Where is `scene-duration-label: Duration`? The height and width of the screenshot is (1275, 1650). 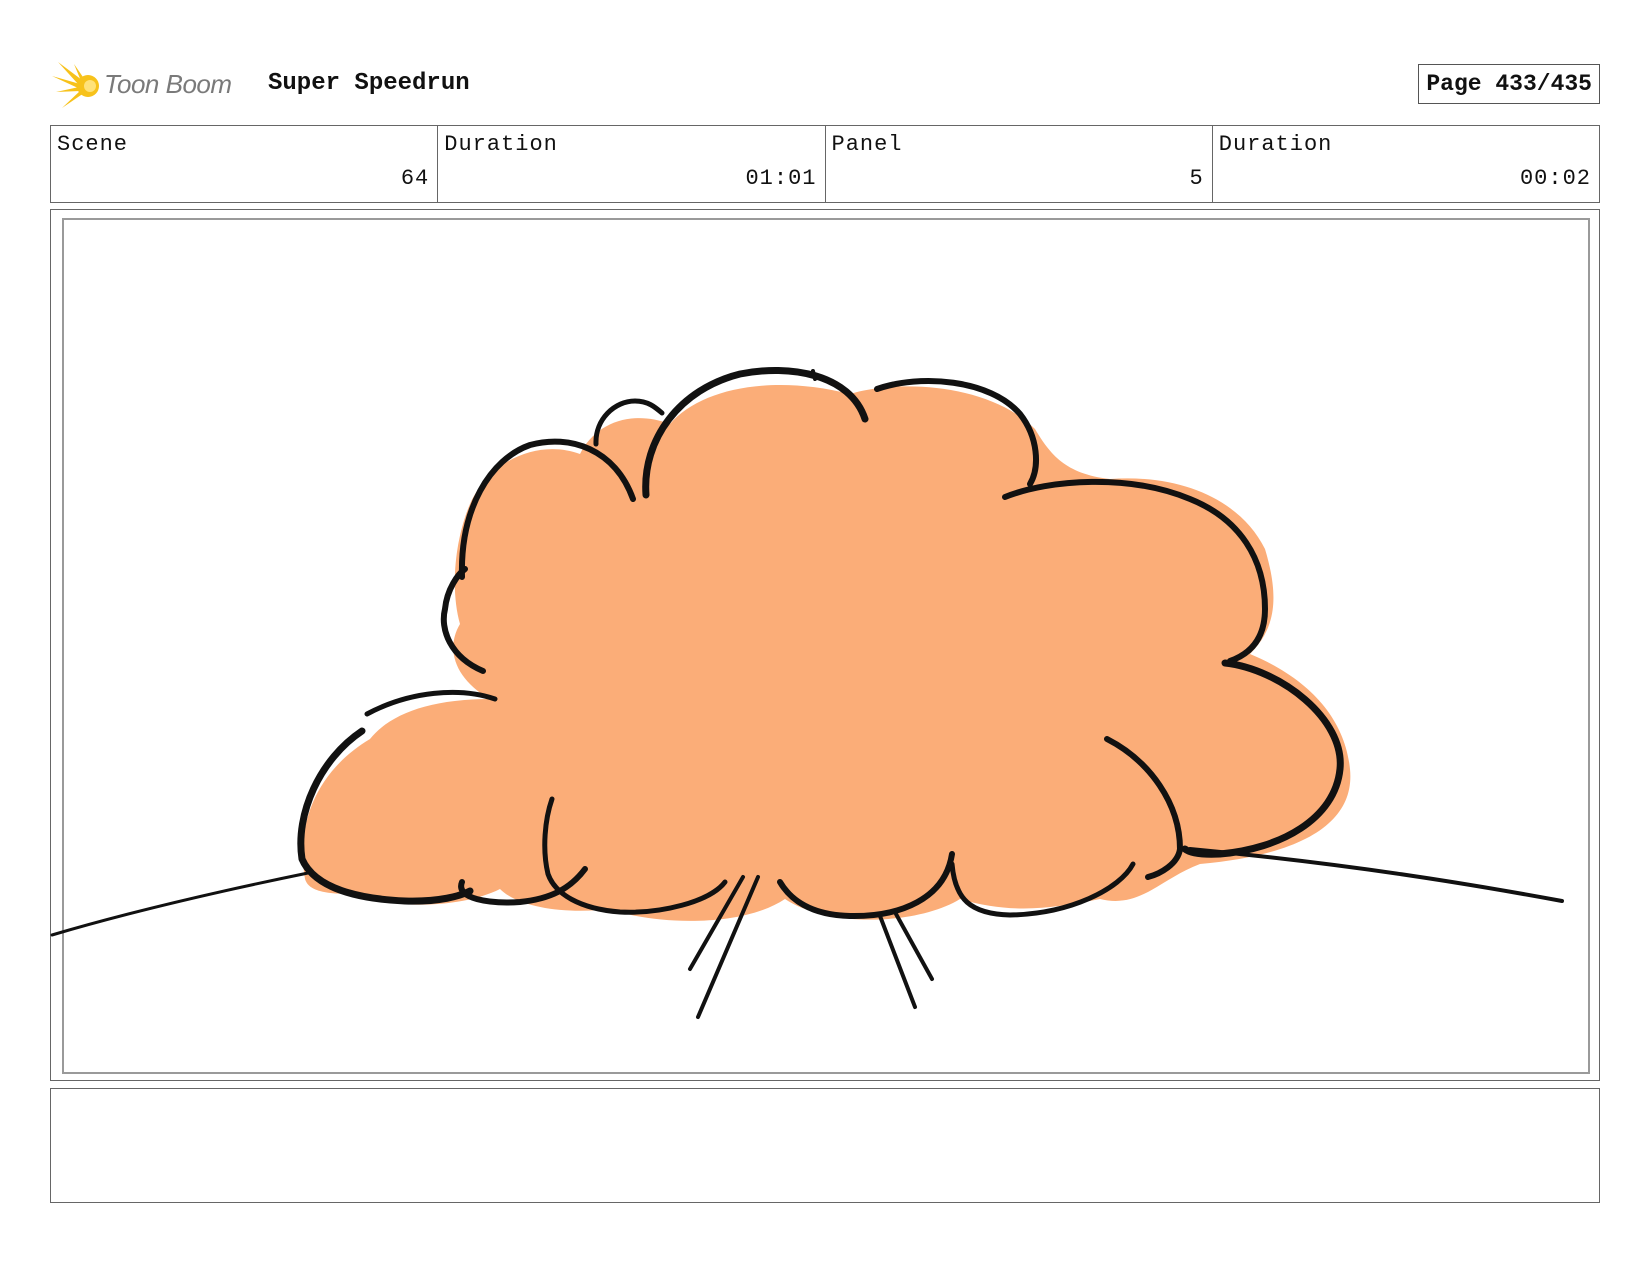 scene-duration-label: Duration is located at coordinates (501, 144).